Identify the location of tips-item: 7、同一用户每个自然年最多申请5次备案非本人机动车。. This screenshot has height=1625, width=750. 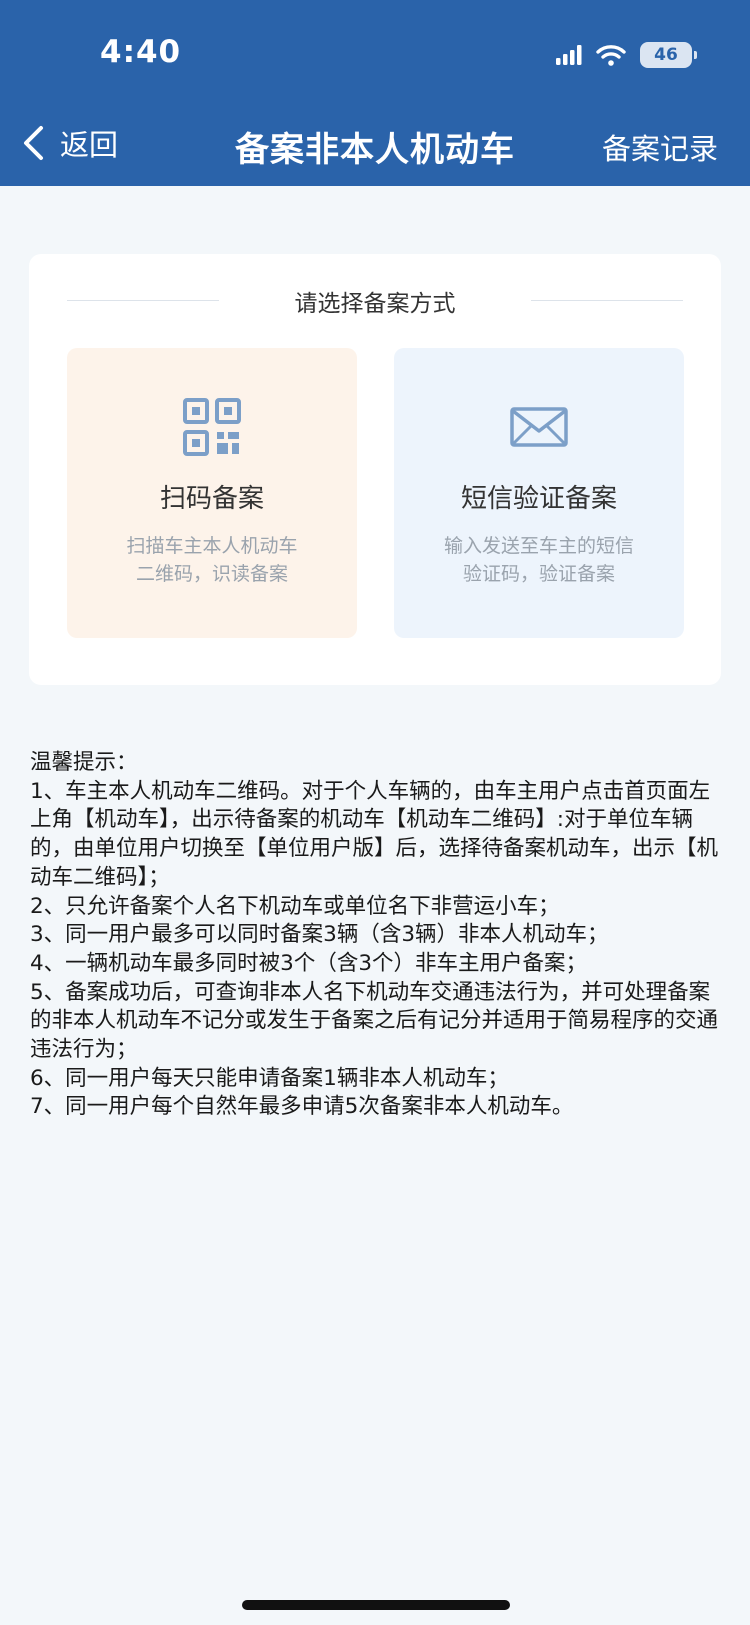
(302, 1107).